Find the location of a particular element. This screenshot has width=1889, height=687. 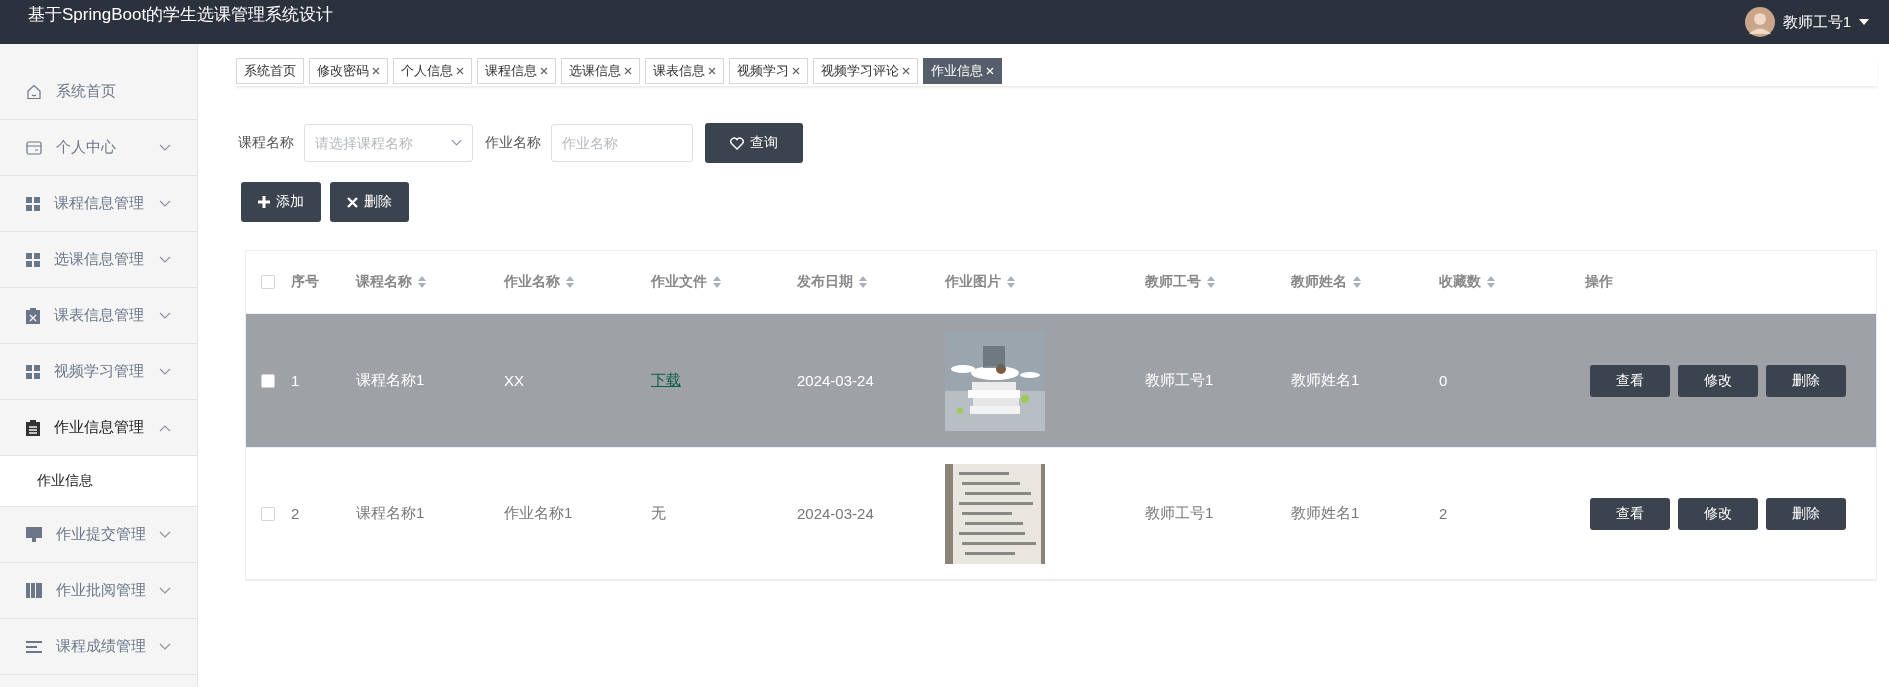

book-icon is located at coordinates (34, 590).